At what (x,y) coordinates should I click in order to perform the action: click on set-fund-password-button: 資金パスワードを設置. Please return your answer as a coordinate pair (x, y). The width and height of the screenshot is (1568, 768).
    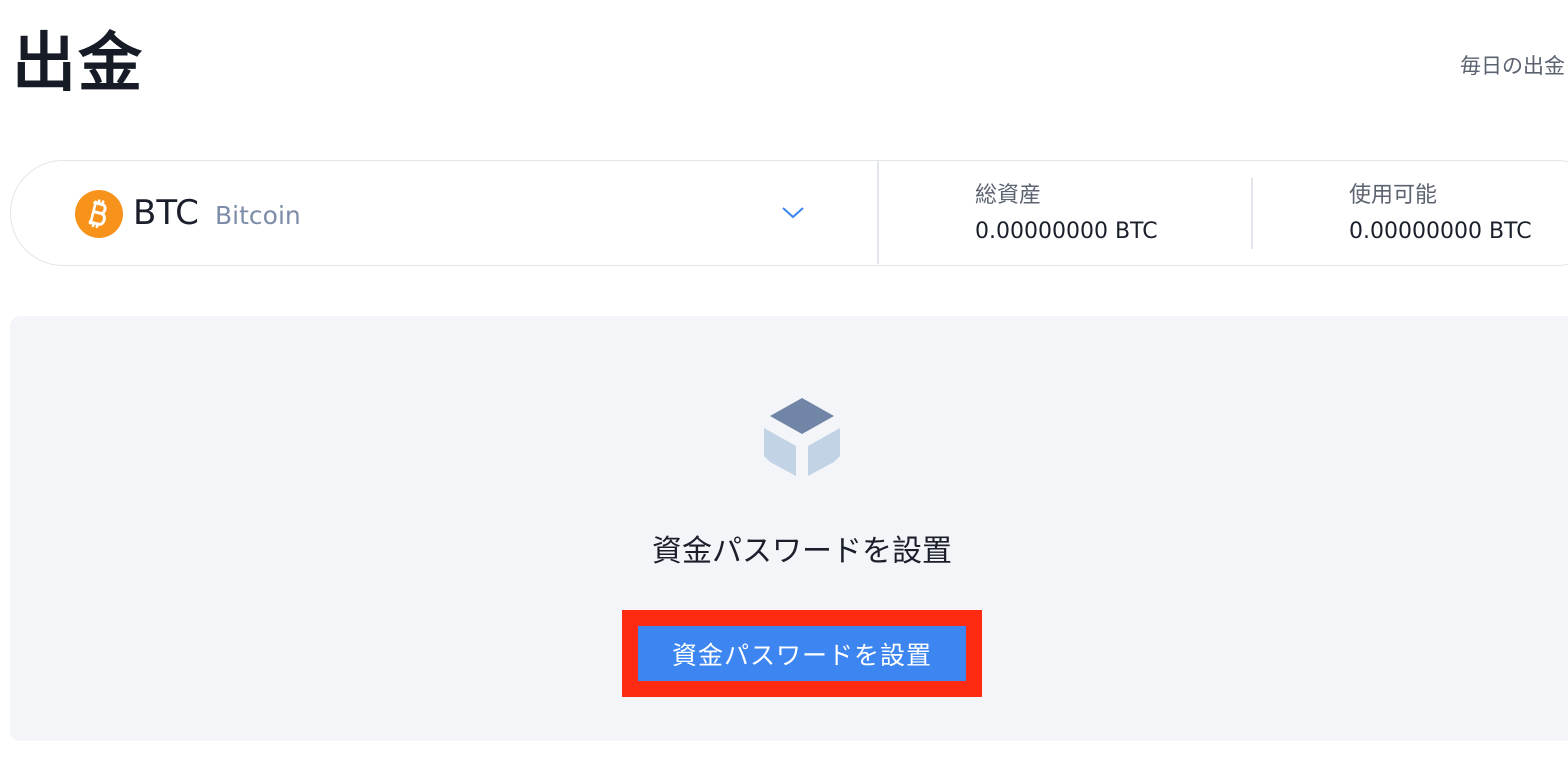
    Looking at the image, I should click on (802, 653).